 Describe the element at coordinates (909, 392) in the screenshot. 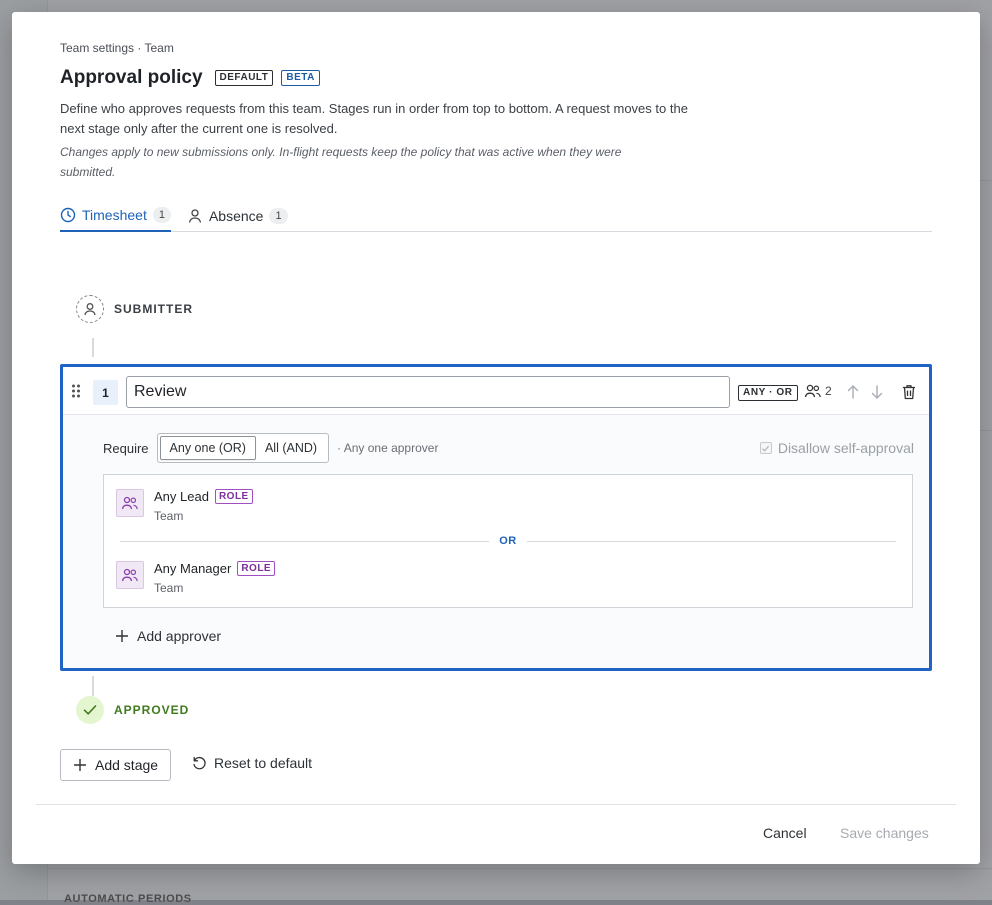

I see `delete-stage-icon` at that location.